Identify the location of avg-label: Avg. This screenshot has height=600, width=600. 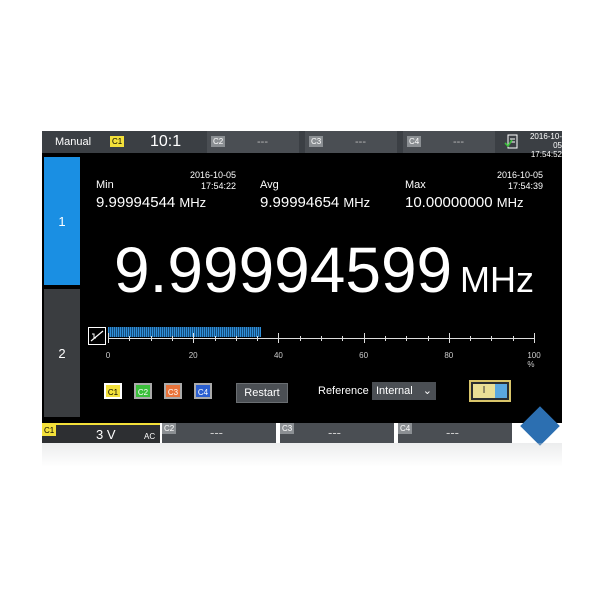
(269, 185).